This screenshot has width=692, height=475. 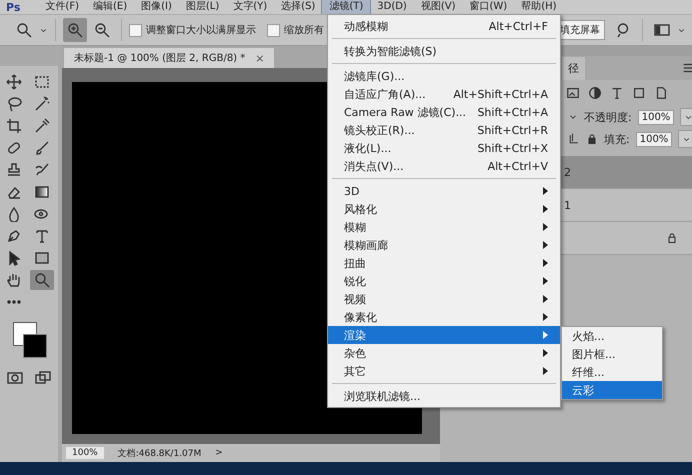 What do you see at coordinates (102, 30) in the screenshot?
I see `zoom-out-icon` at bounding box center [102, 30].